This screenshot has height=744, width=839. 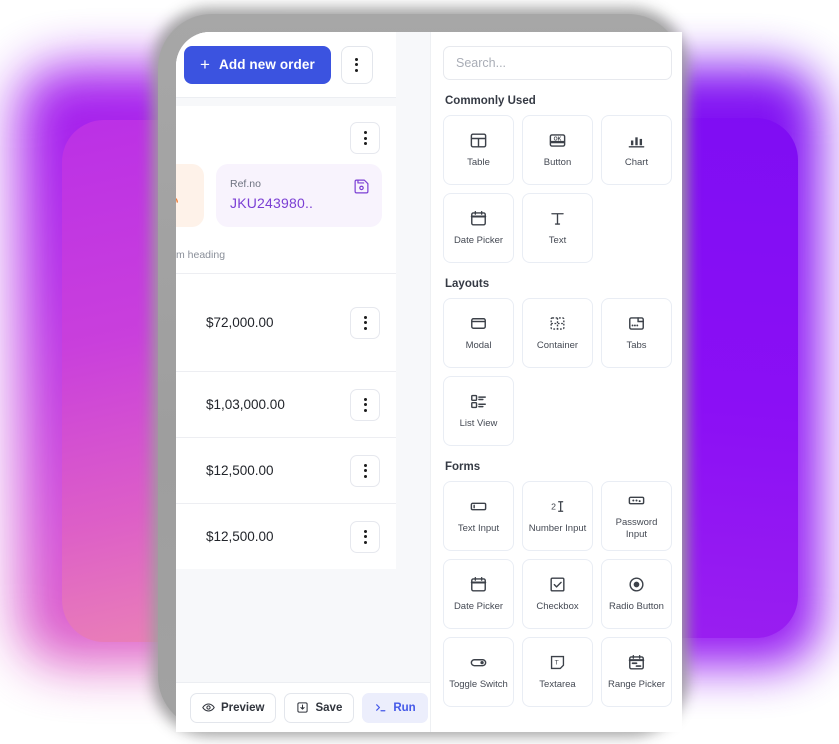 What do you see at coordinates (636, 584) in the screenshot?
I see `radio-button-icon` at bounding box center [636, 584].